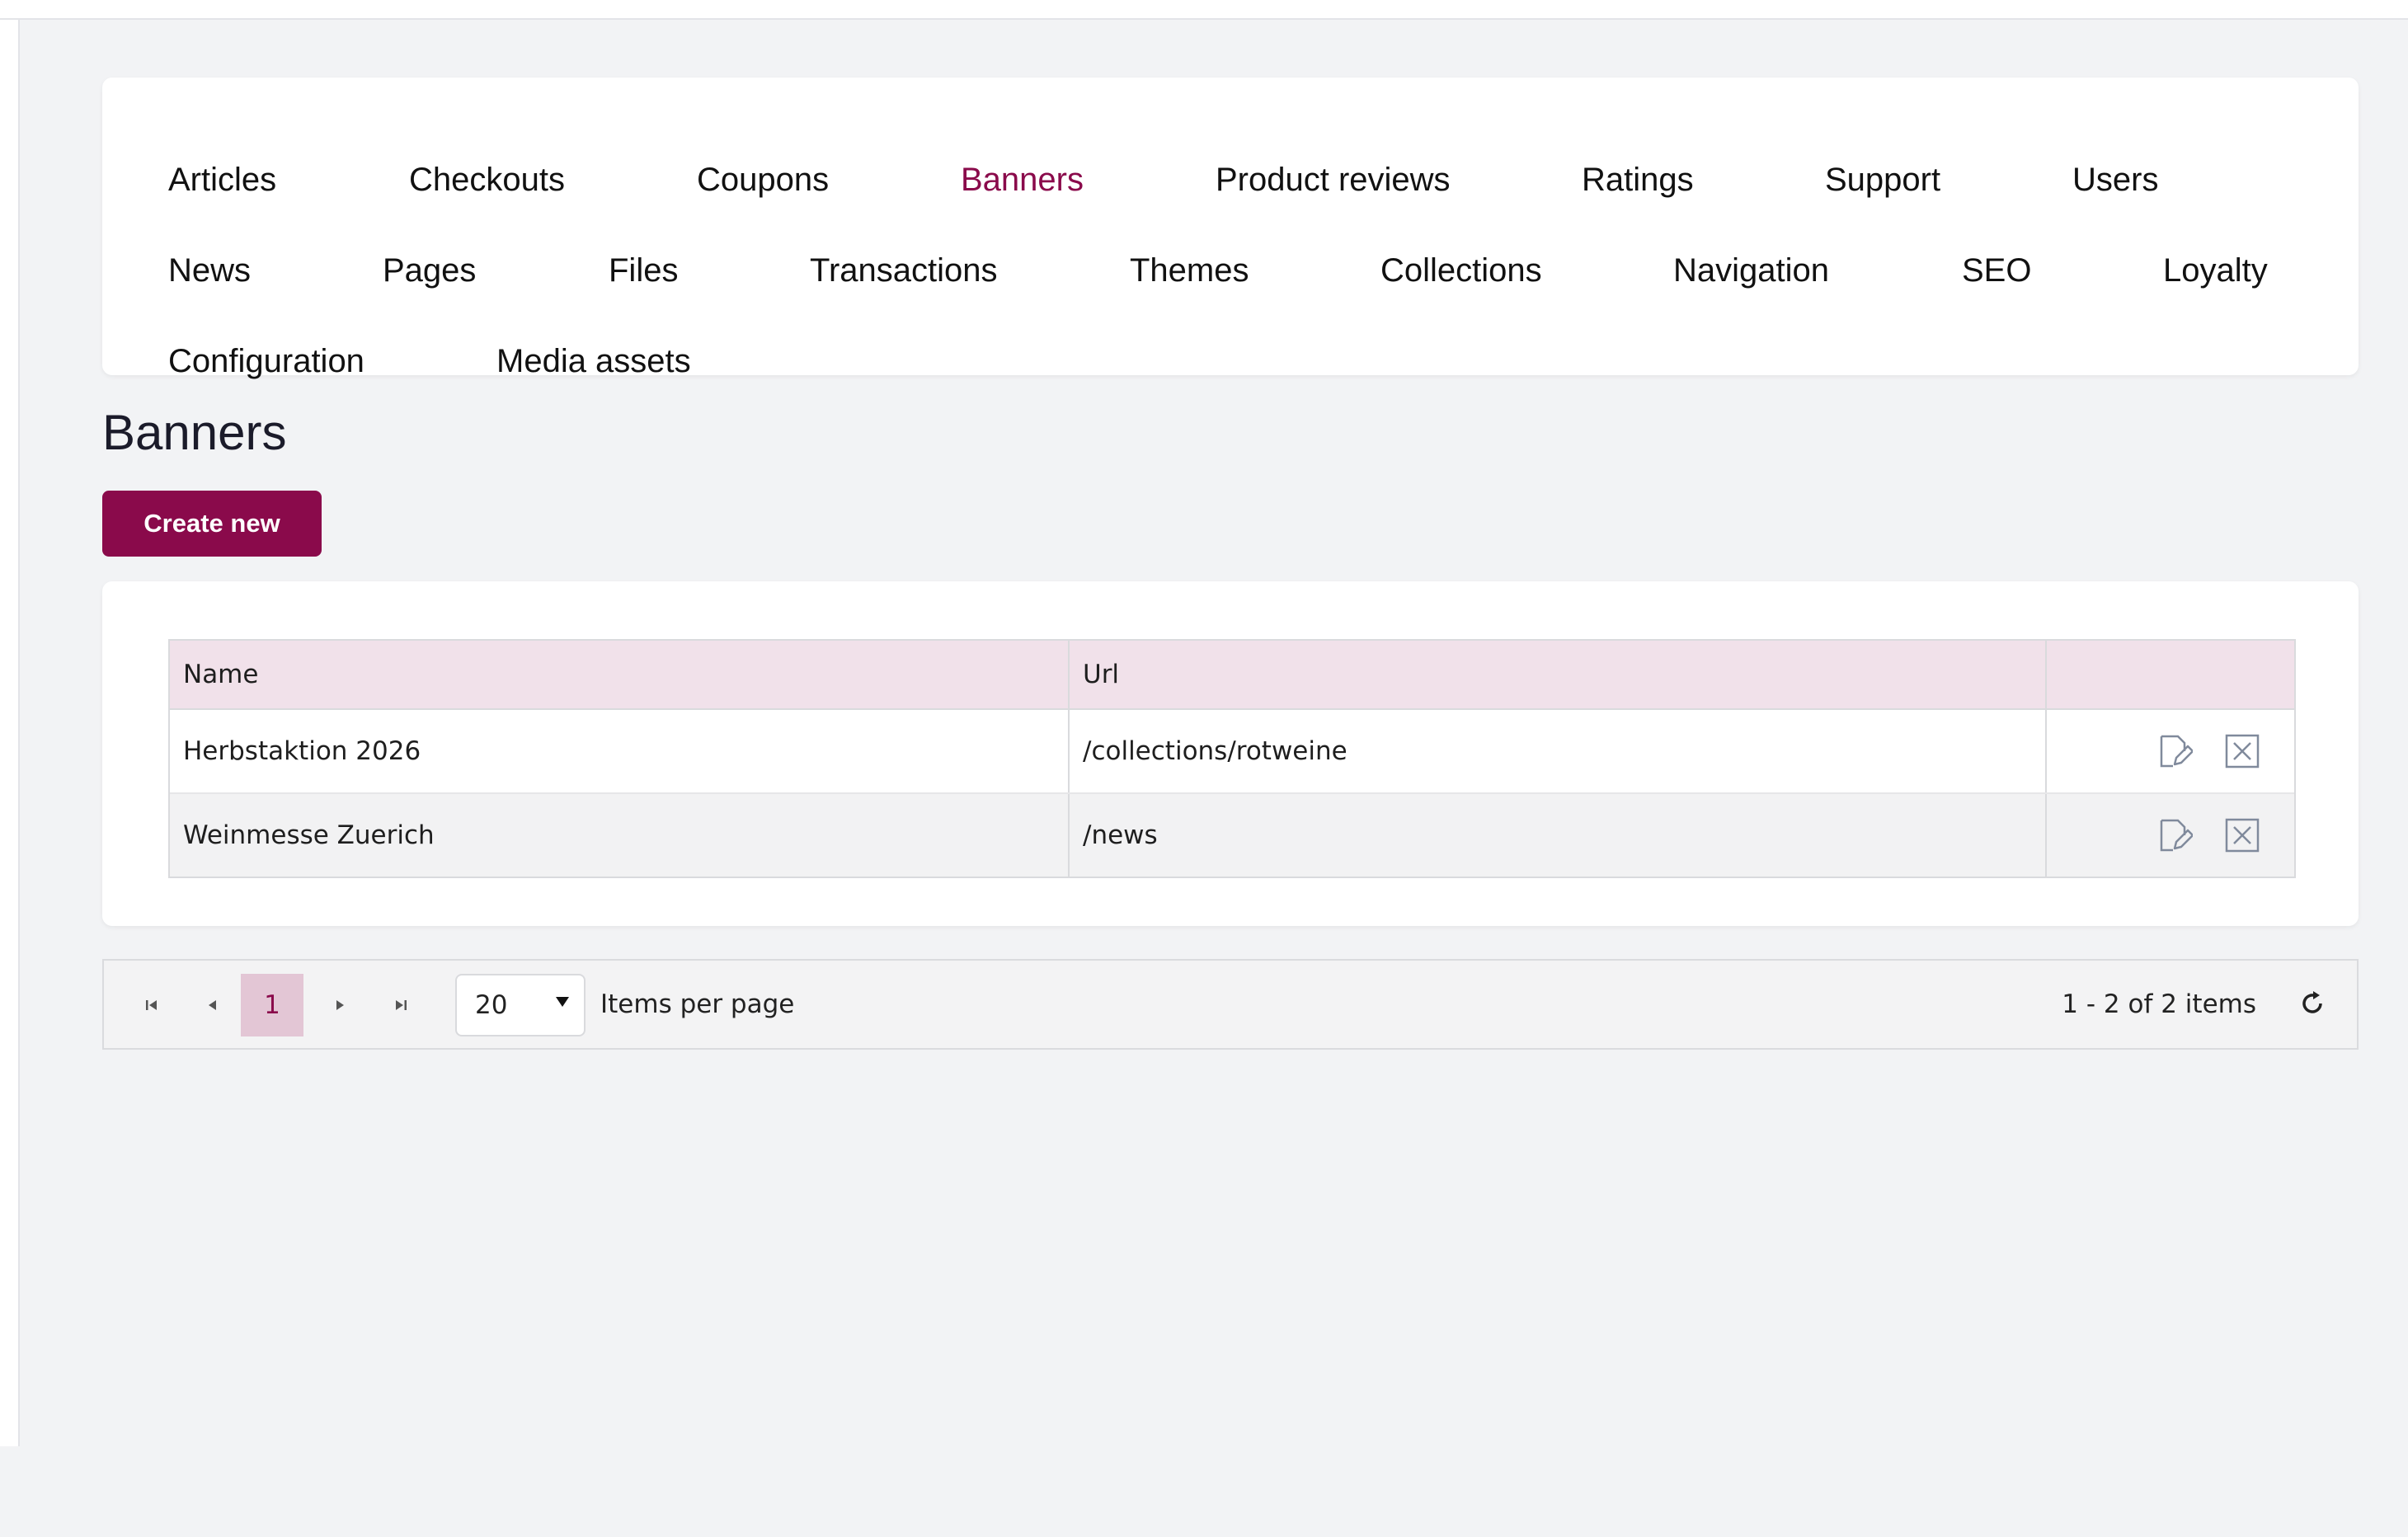  What do you see at coordinates (266, 361) in the screenshot?
I see `nav-item-configuration: Configuration` at bounding box center [266, 361].